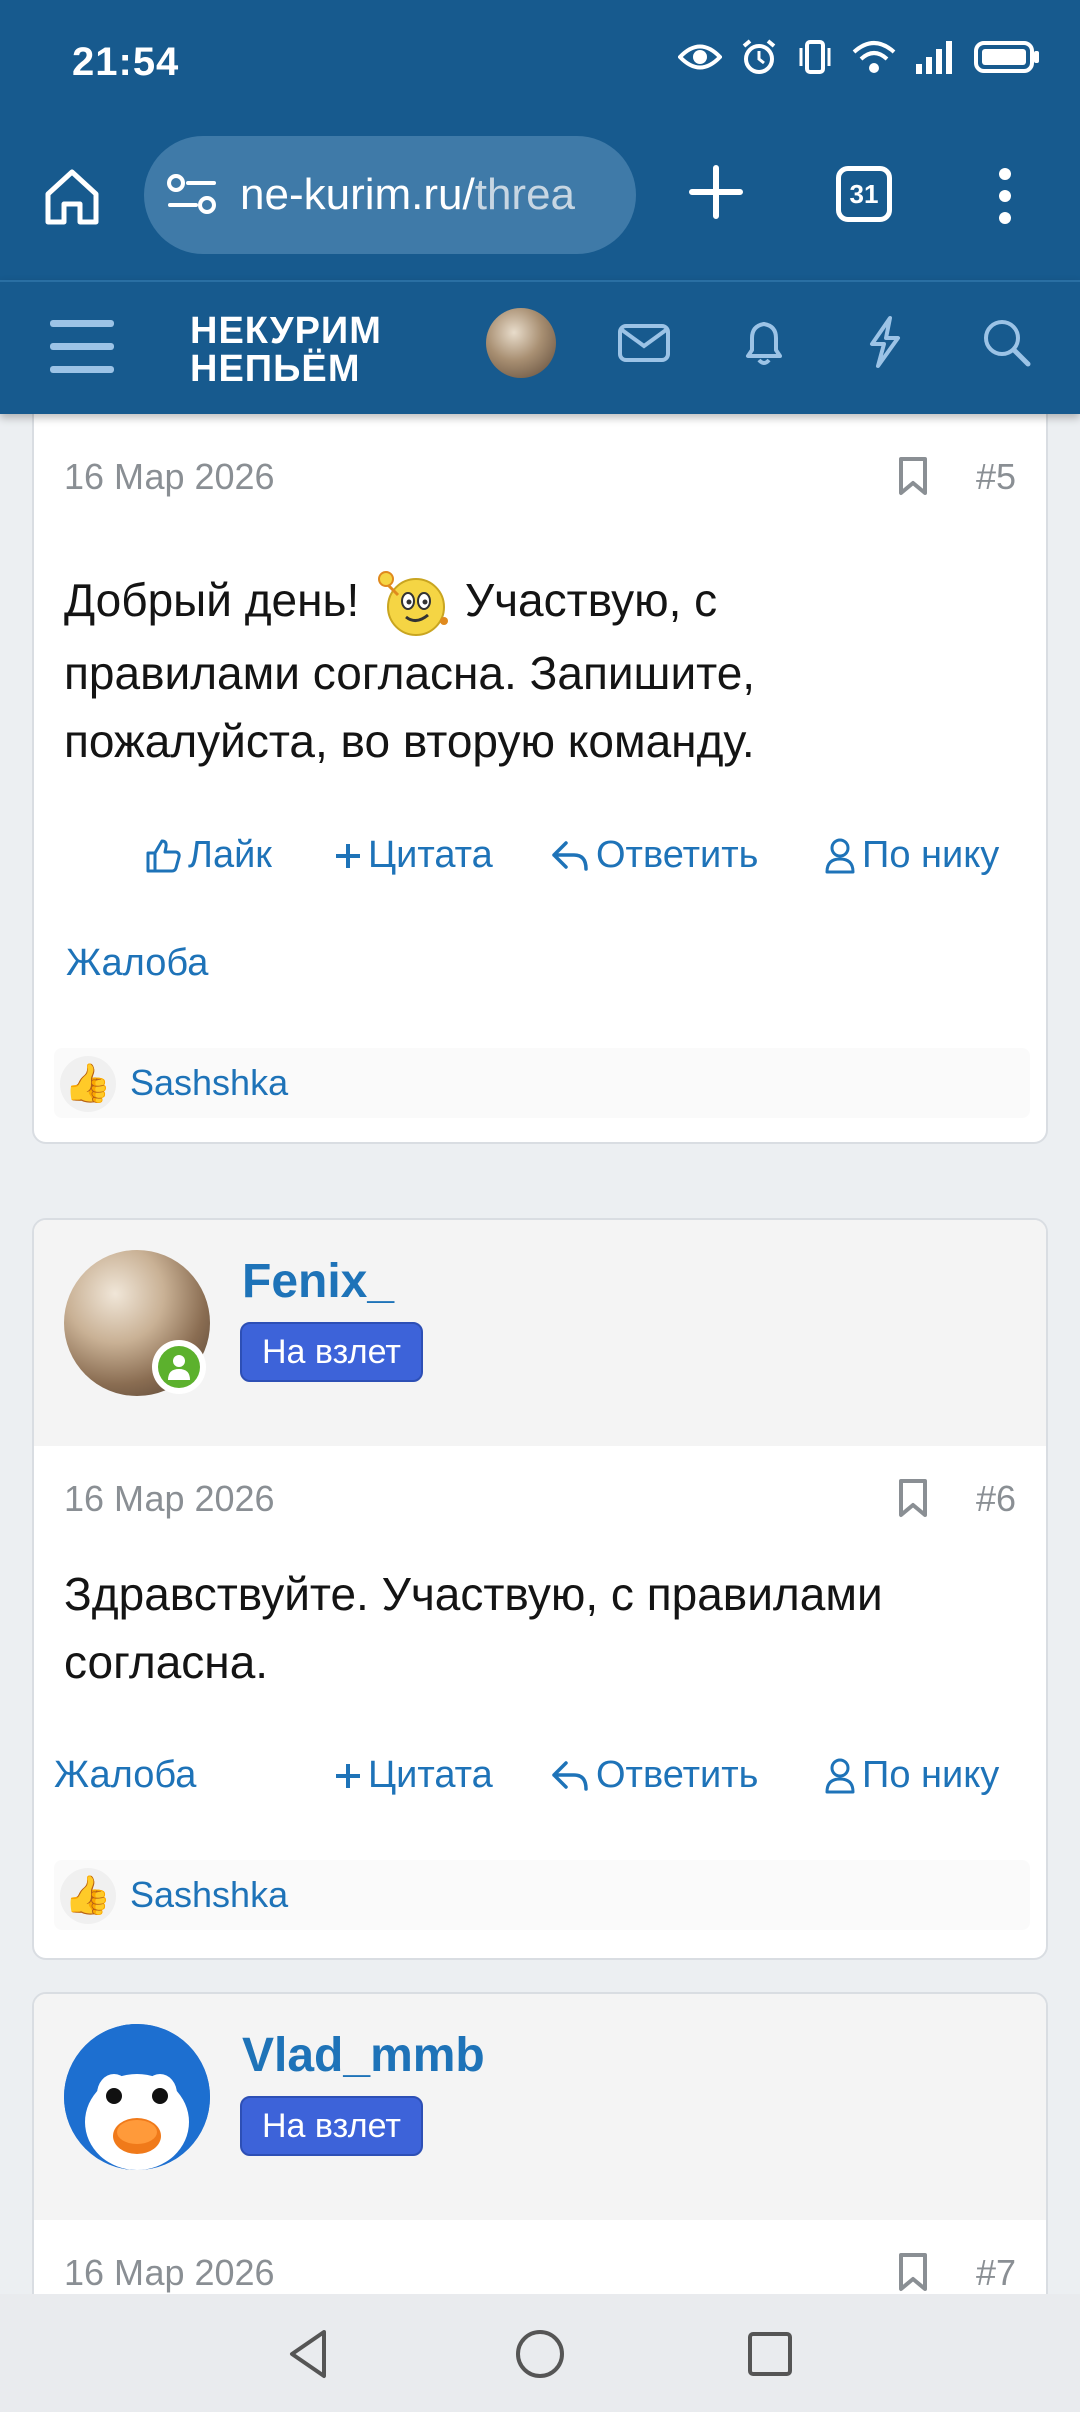  I want to click on like-button: Лайк, so click(208, 855).